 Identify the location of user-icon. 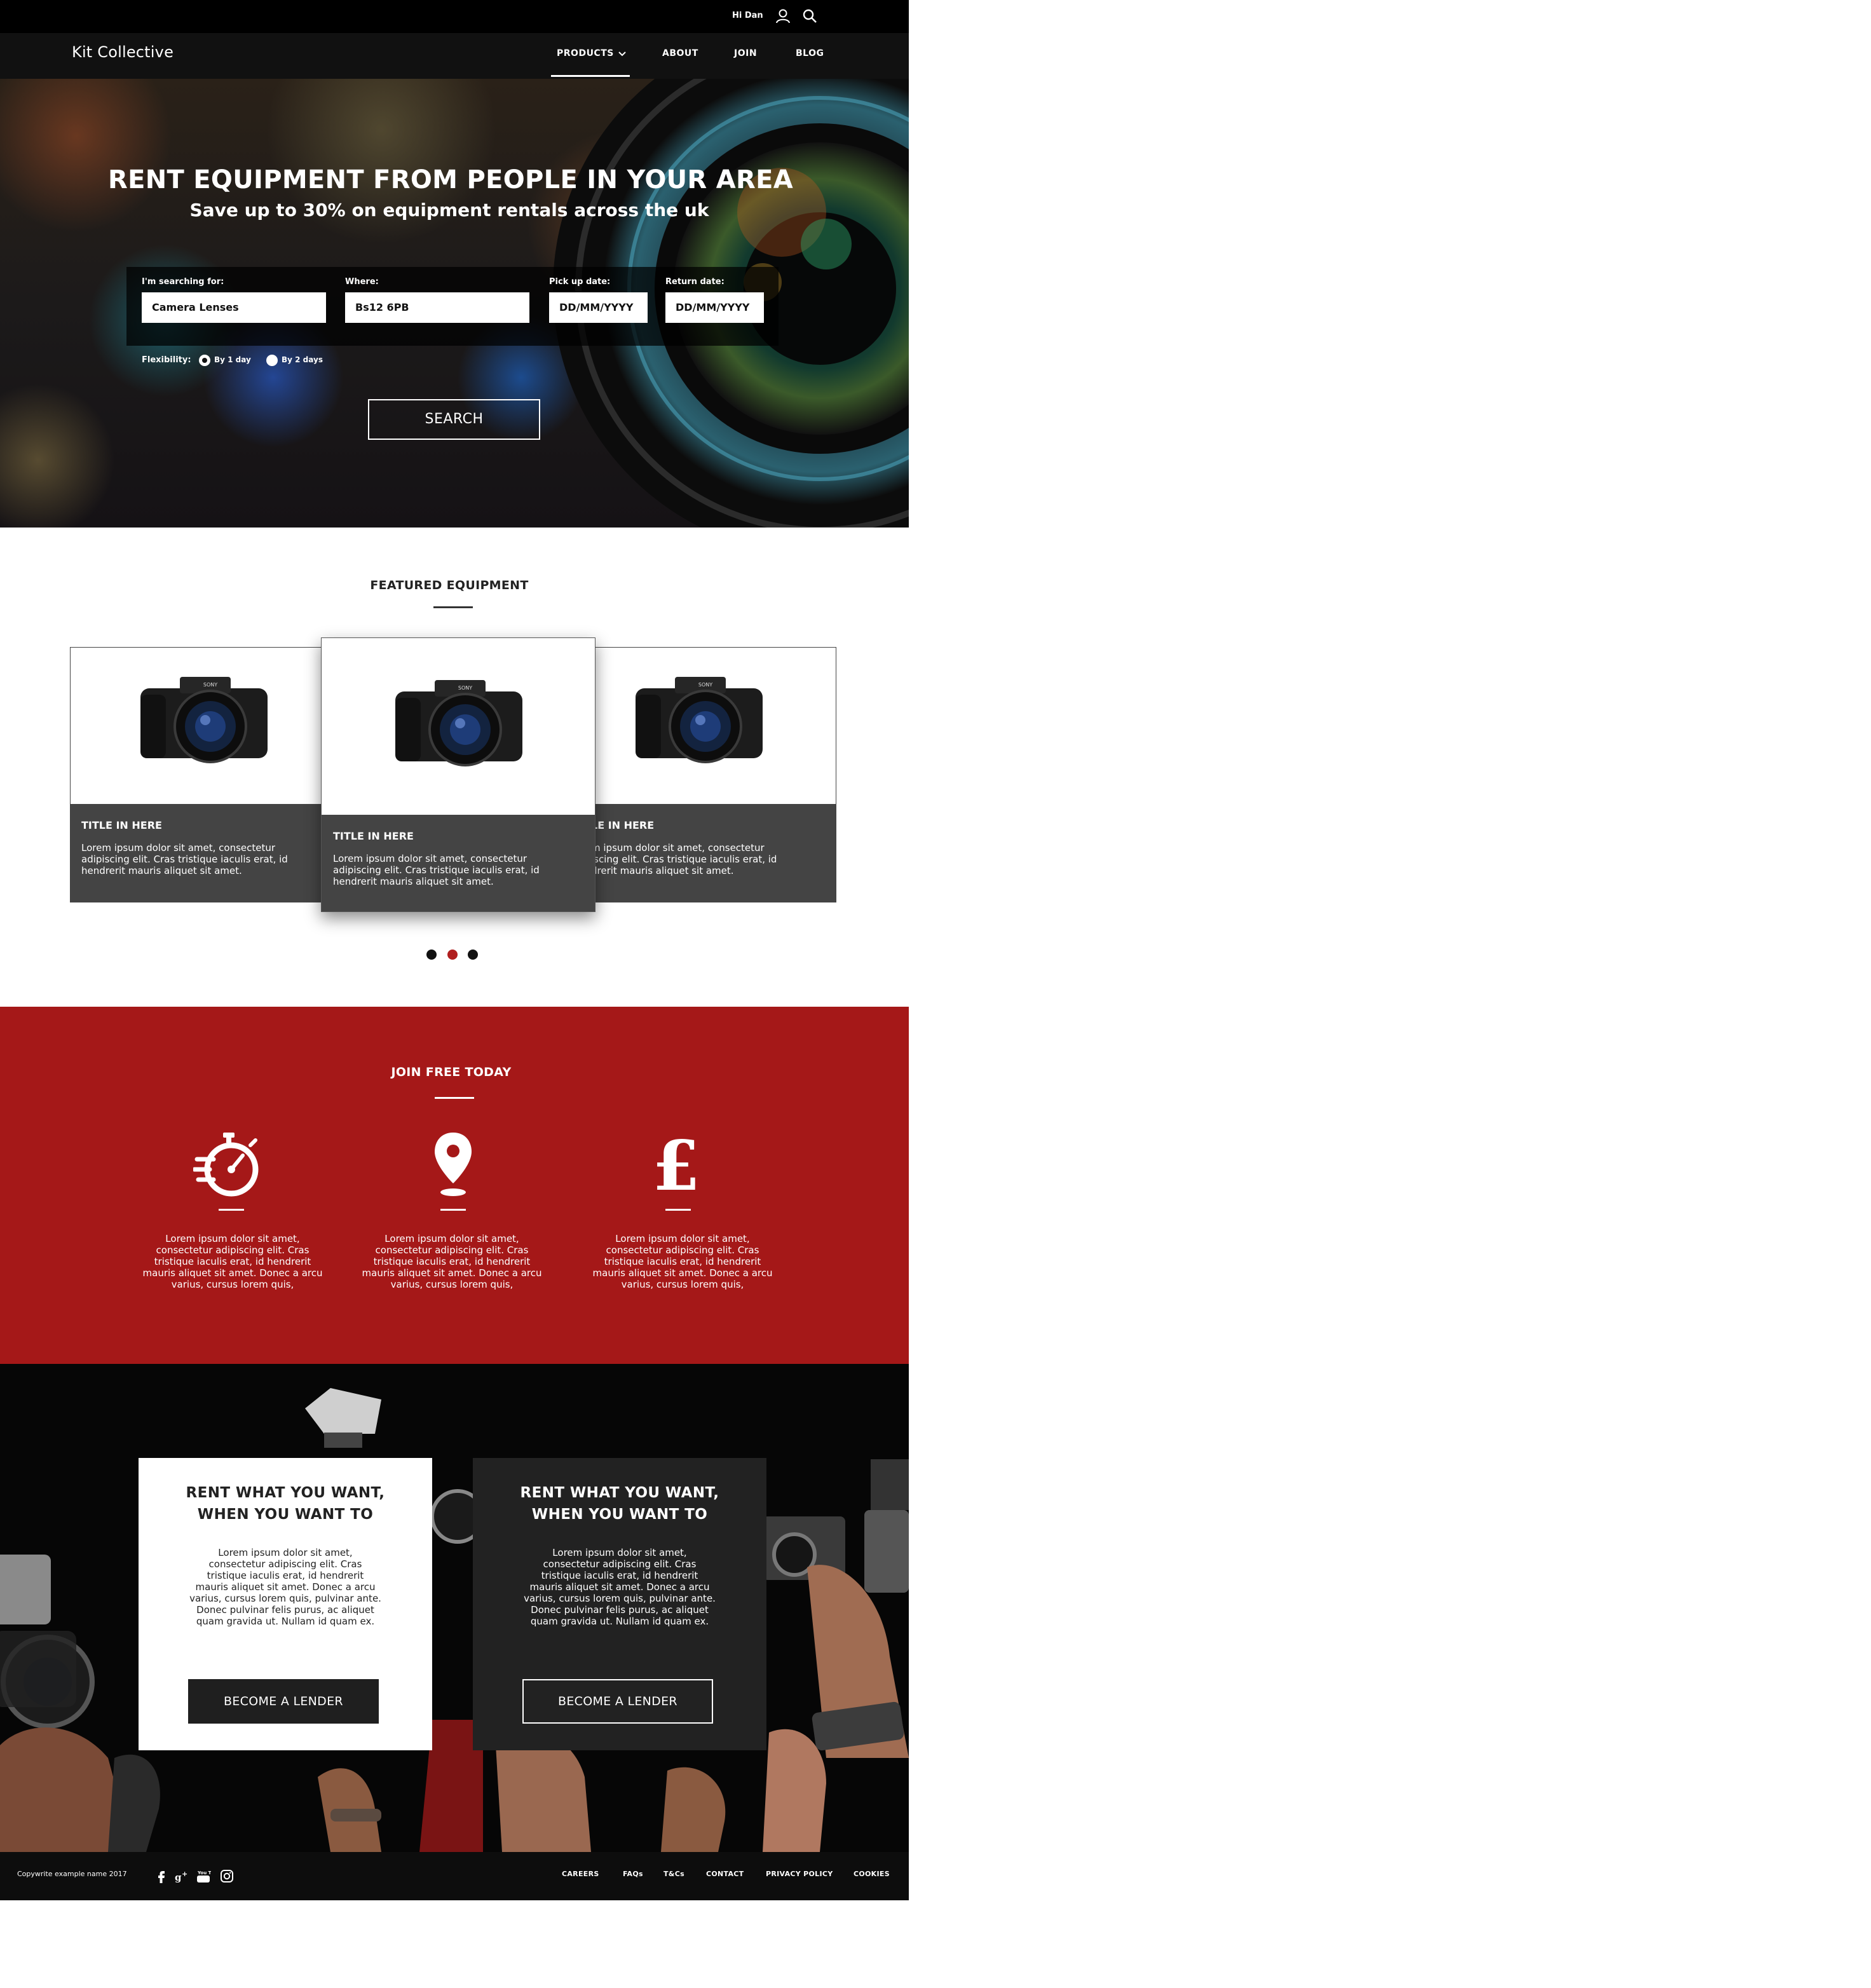
(783, 16).